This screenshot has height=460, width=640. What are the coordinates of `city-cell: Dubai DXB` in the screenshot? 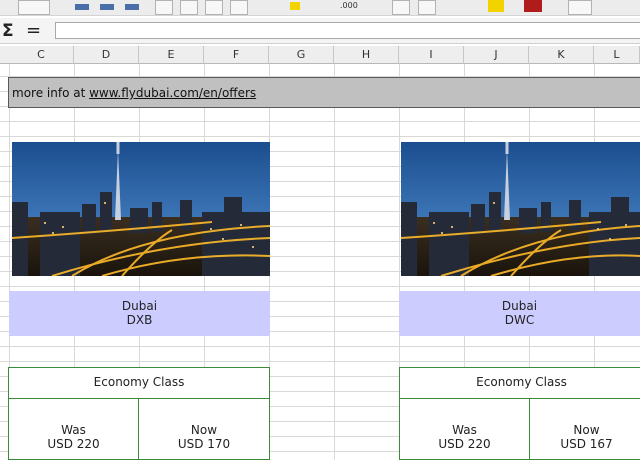 It's located at (139, 313).